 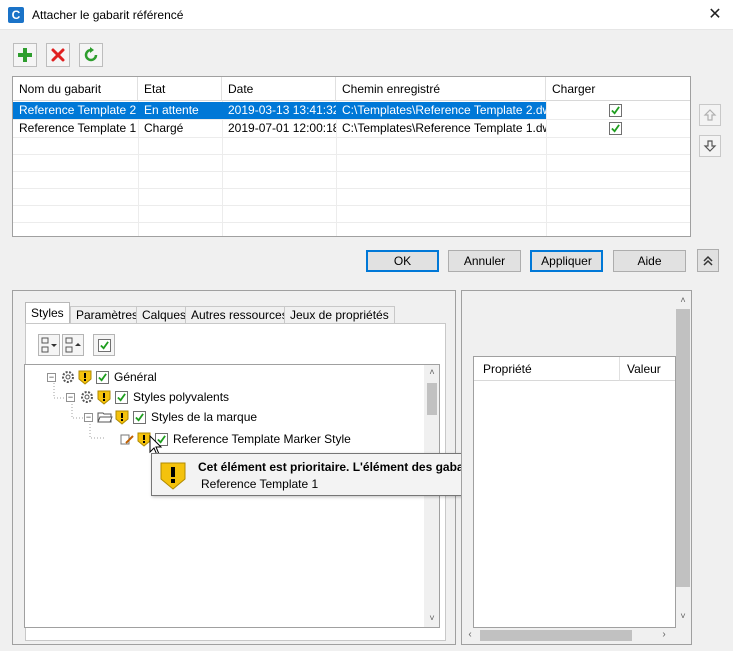 What do you see at coordinates (180, 110) in the screenshot?
I see `template-state: En attente` at bounding box center [180, 110].